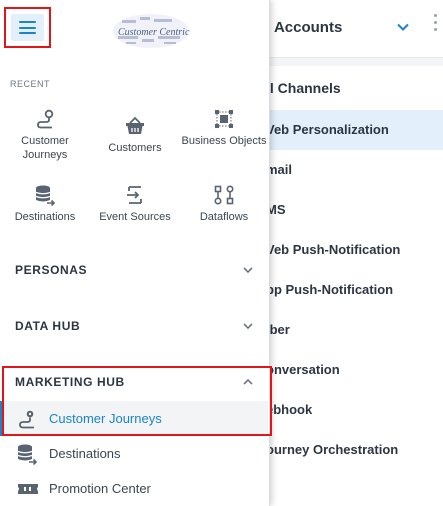  What do you see at coordinates (135, 135) in the screenshot?
I see `recent-tile-customers: Customers` at bounding box center [135, 135].